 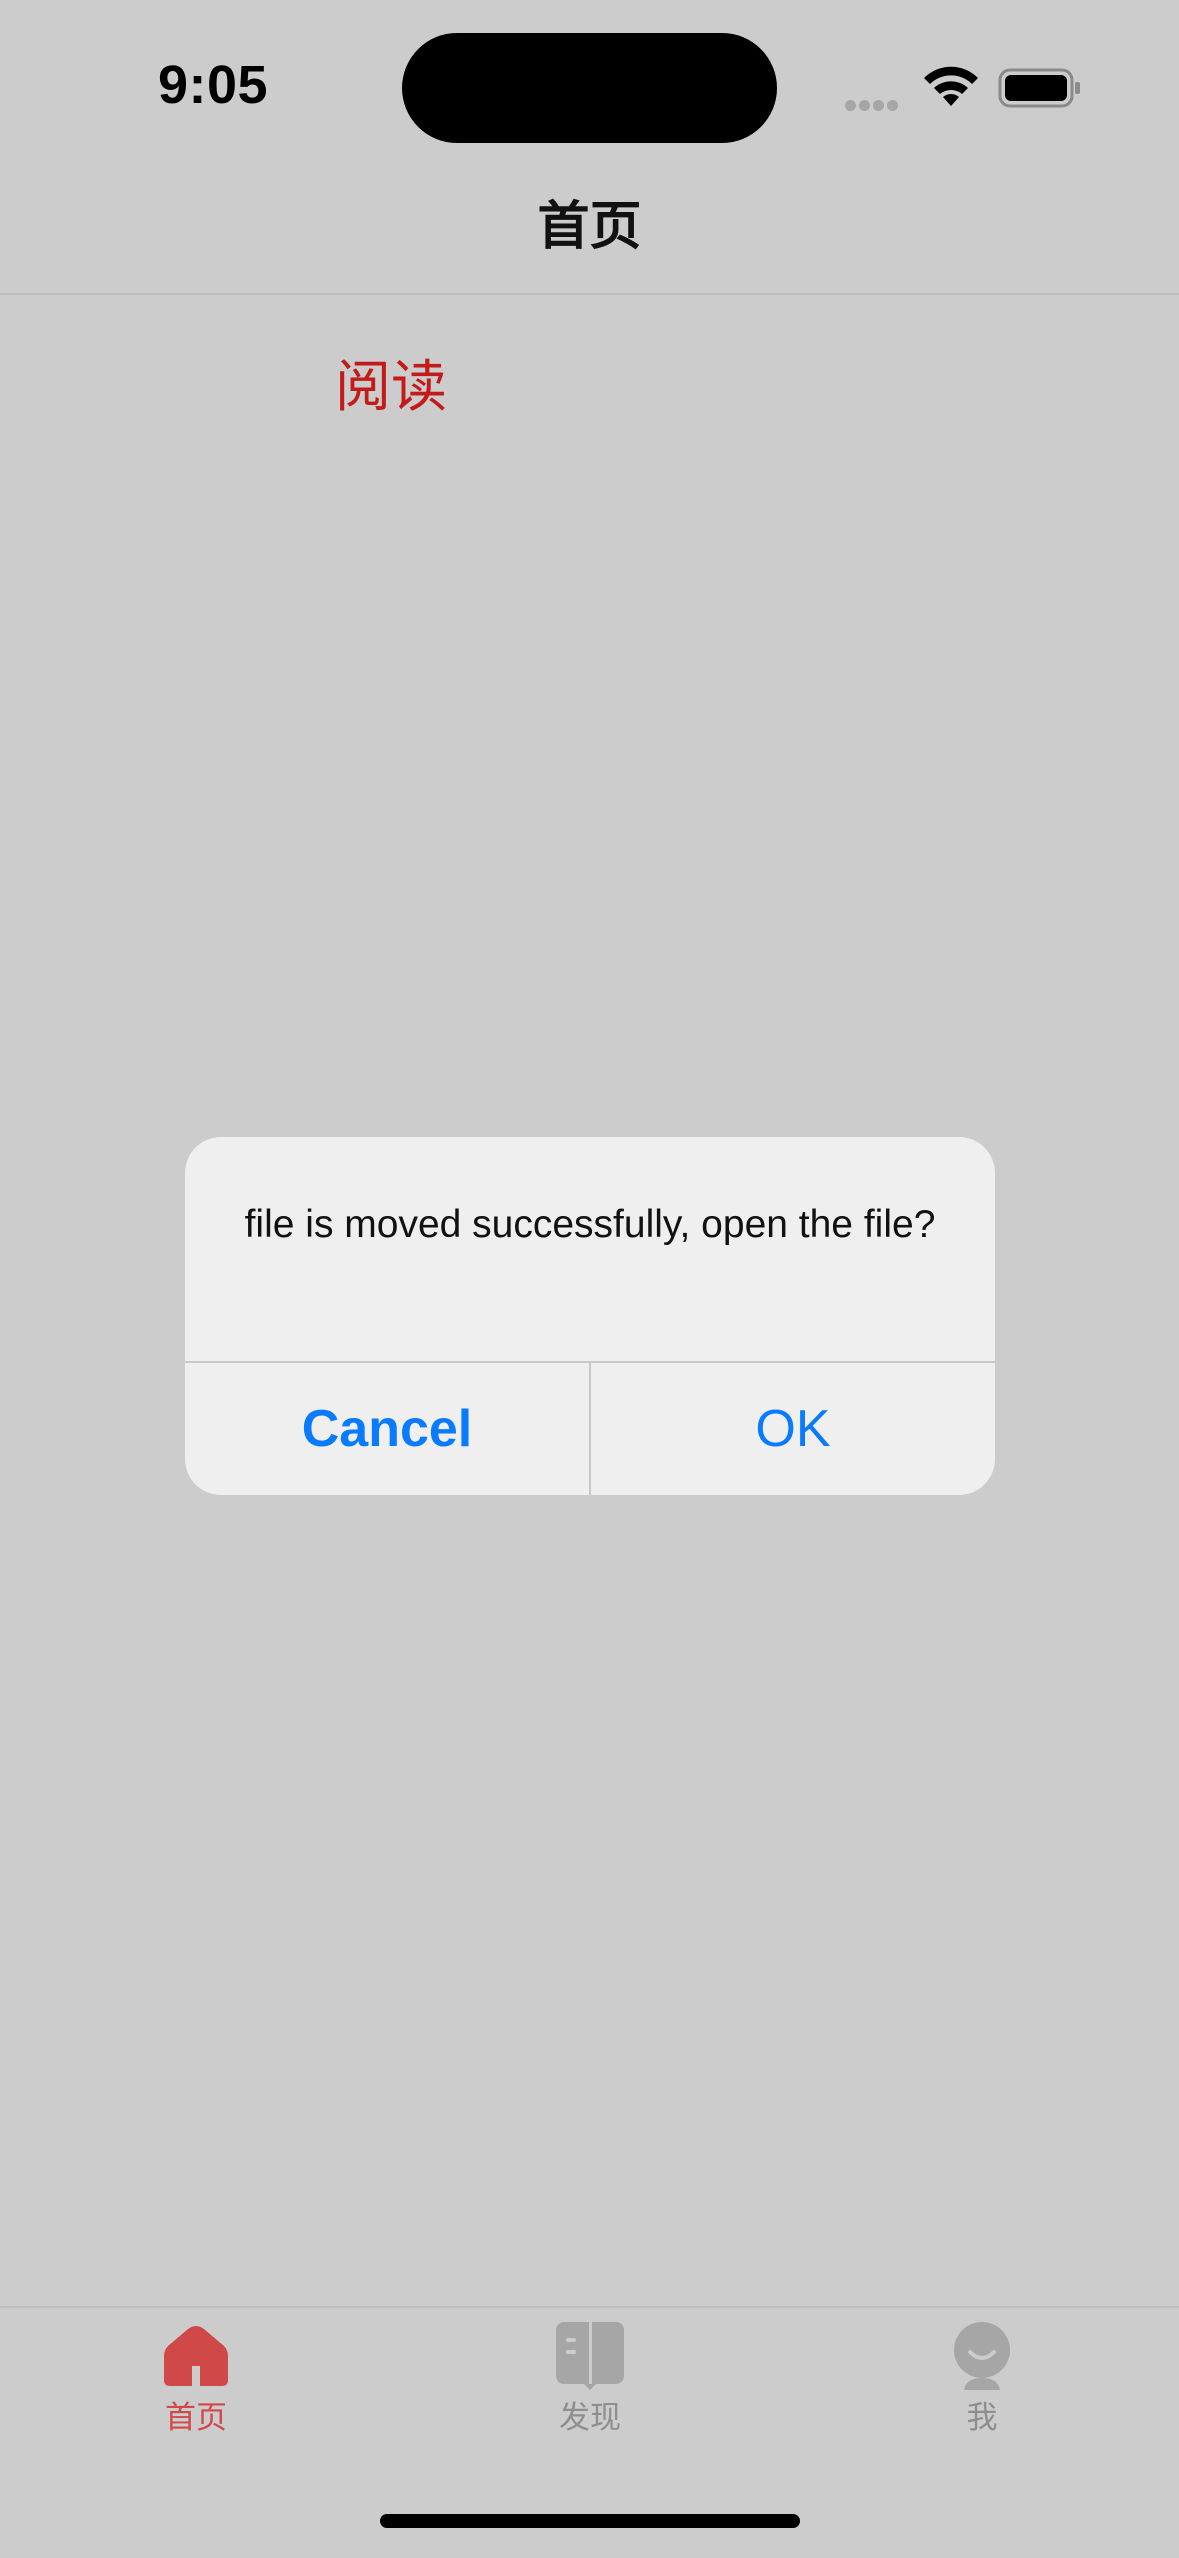 What do you see at coordinates (875, 103) in the screenshot?
I see `cellular-dots-icon` at bounding box center [875, 103].